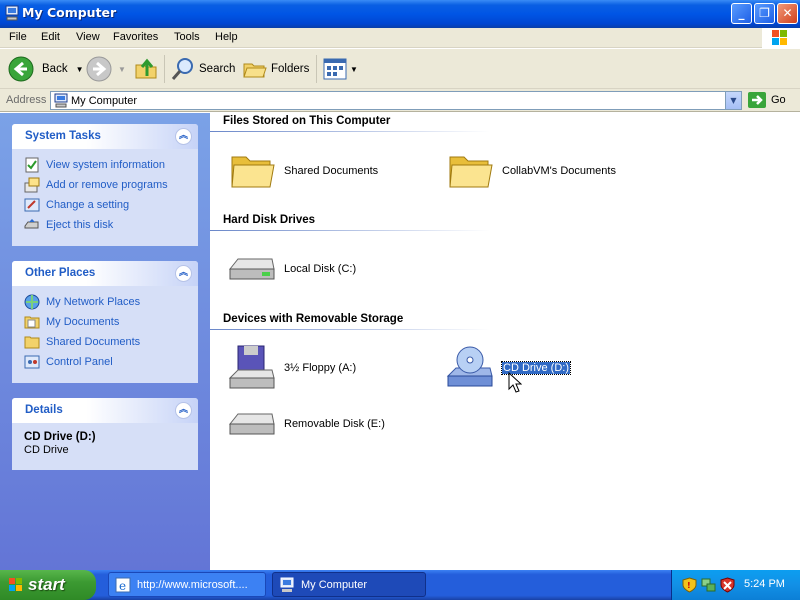 The height and width of the screenshot is (600, 800). Describe the element at coordinates (320, 269) in the screenshot. I see `item-label: Local Disk (C:)` at that location.